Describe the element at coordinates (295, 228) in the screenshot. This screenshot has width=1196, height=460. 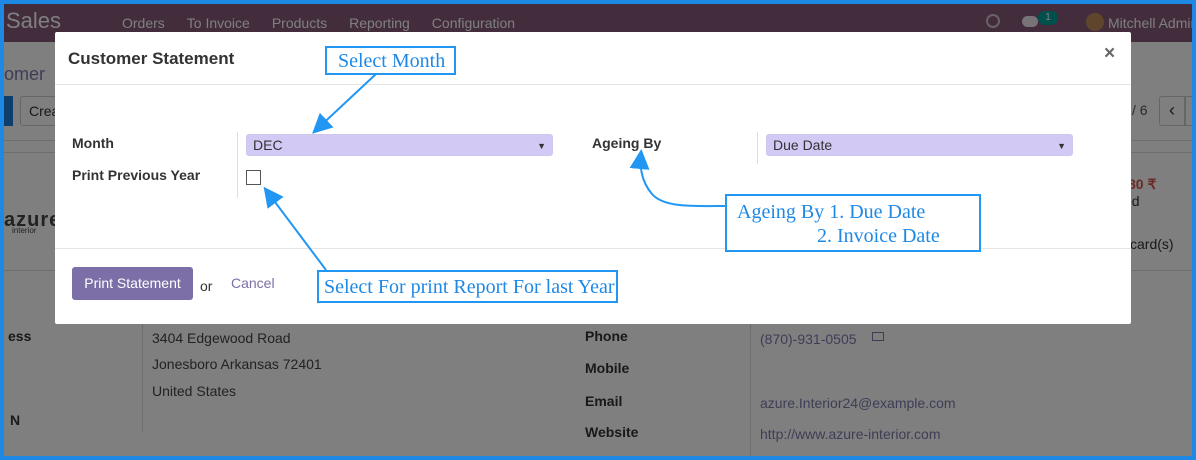
I see `arrow-to-checkbox` at that location.